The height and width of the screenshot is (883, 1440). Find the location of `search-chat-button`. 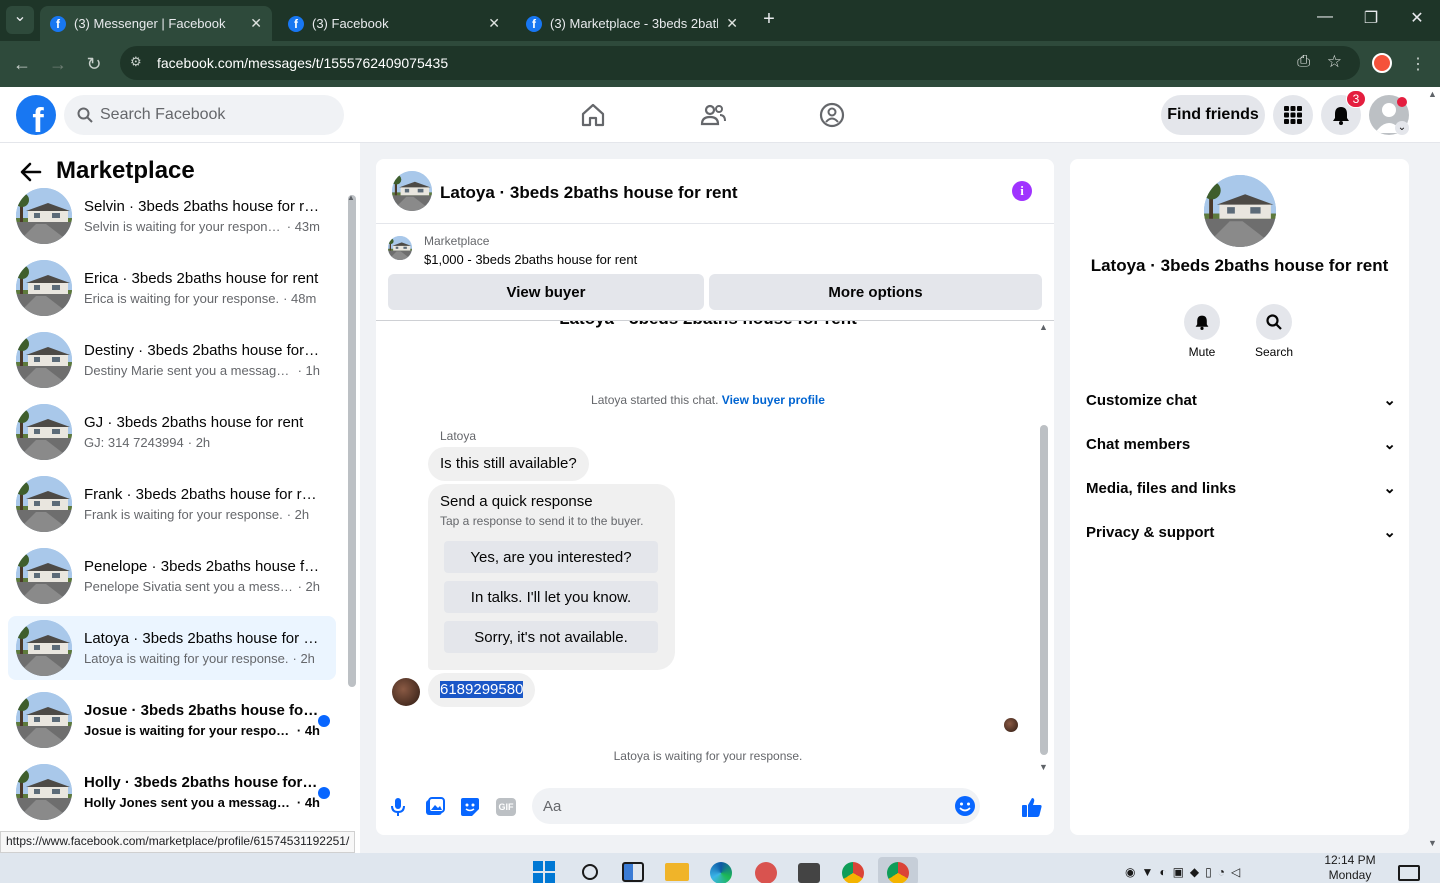

search-chat-button is located at coordinates (1274, 322).